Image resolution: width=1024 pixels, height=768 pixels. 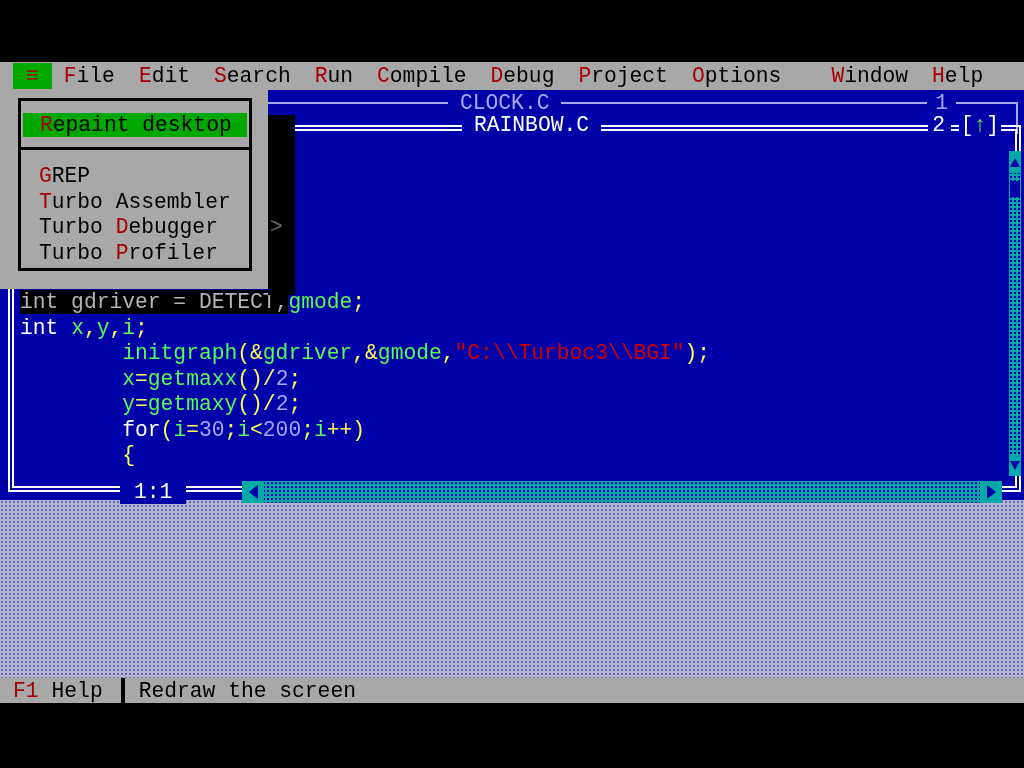 I want to click on code-line: int x,y,i;, so click(x=84, y=328).